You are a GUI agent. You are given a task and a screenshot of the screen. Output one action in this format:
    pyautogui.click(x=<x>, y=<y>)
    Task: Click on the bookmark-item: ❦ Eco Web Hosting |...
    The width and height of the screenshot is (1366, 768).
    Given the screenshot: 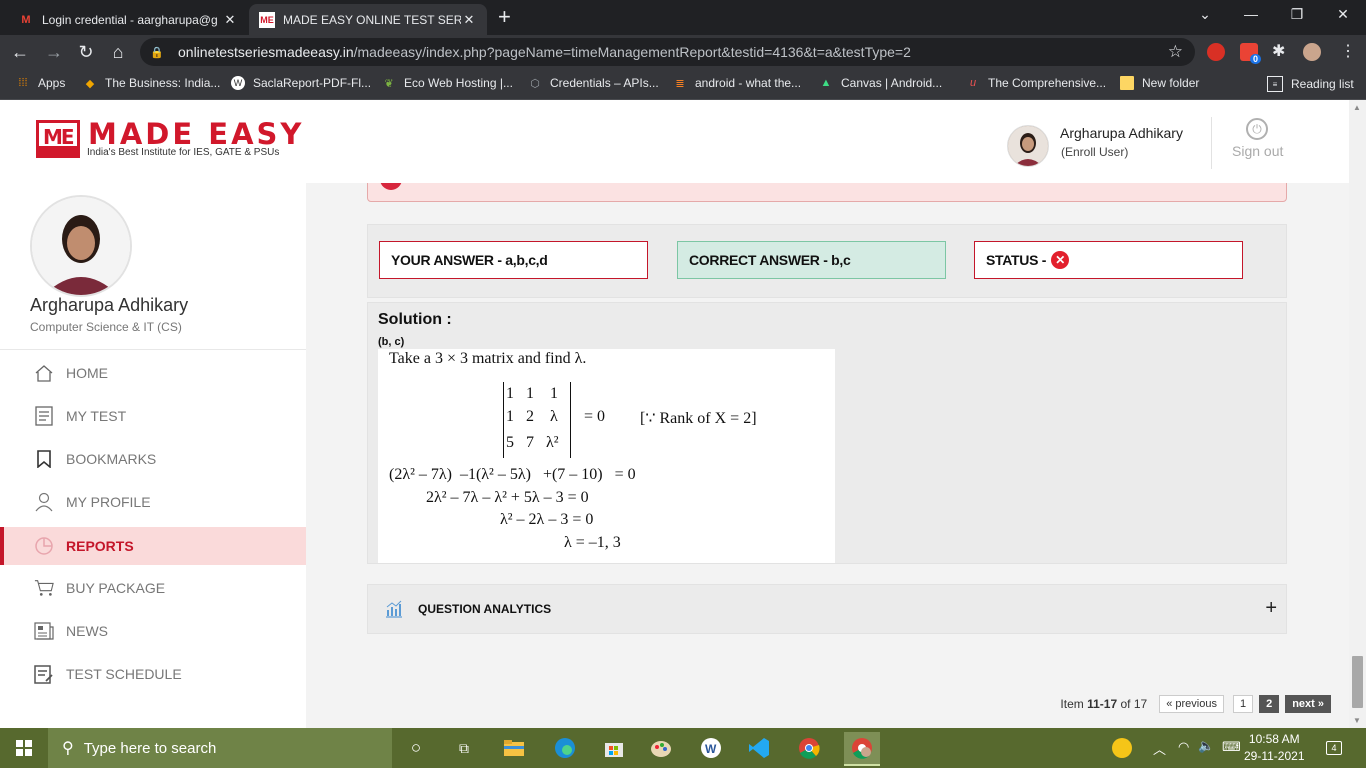 What is the action you would take?
    pyautogui.click(x=447, y=83)
    